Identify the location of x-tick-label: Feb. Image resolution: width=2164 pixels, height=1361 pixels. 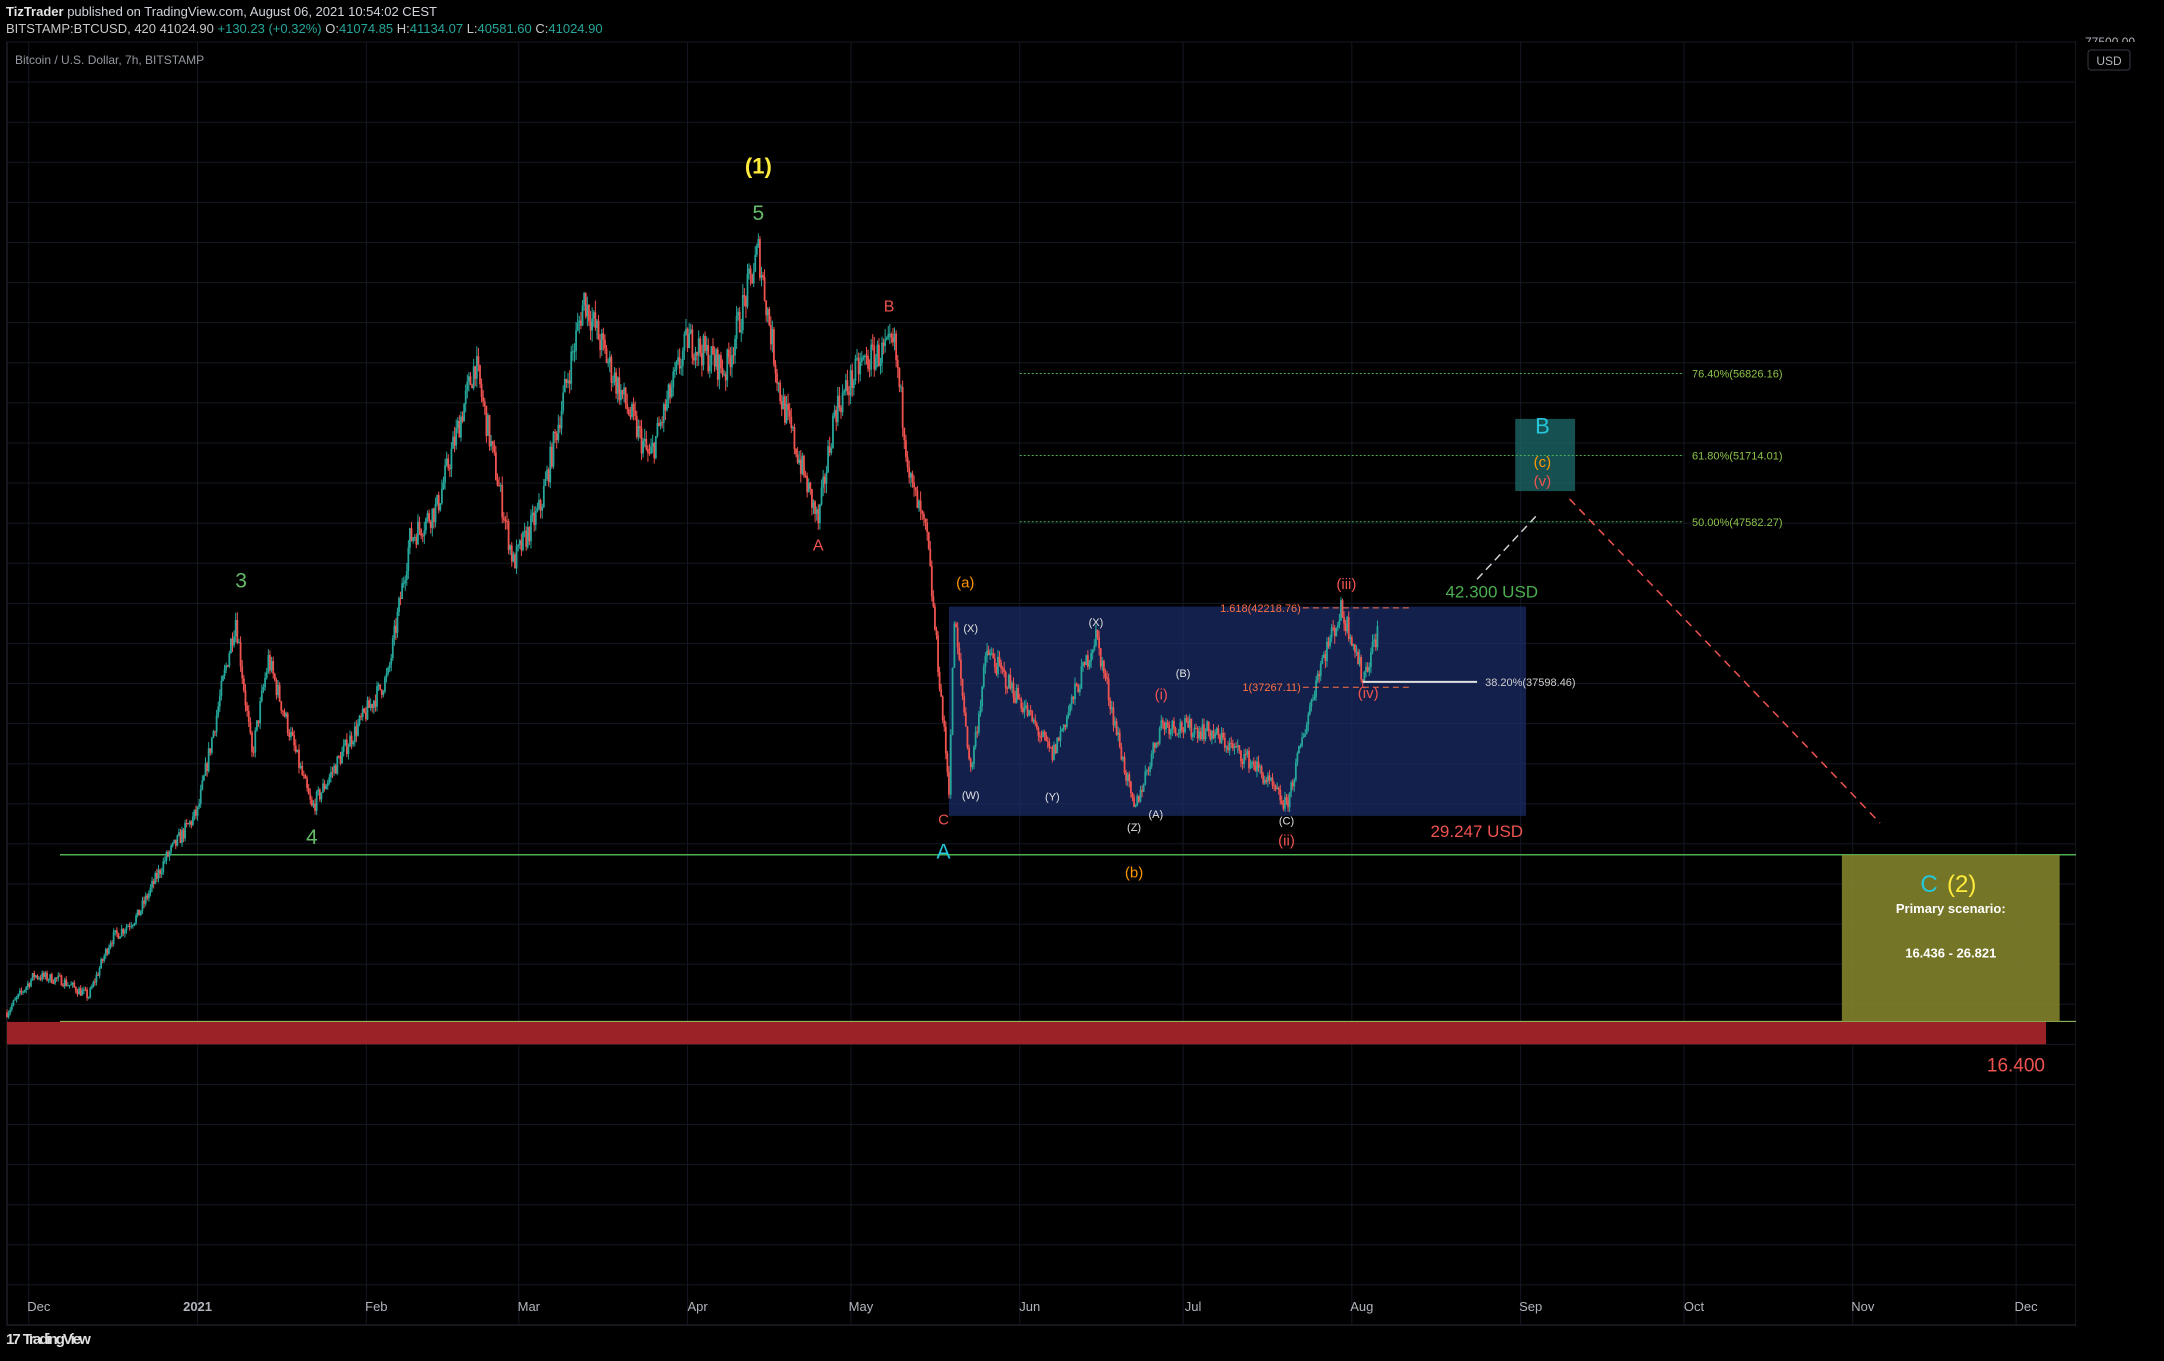
(376, 1306).